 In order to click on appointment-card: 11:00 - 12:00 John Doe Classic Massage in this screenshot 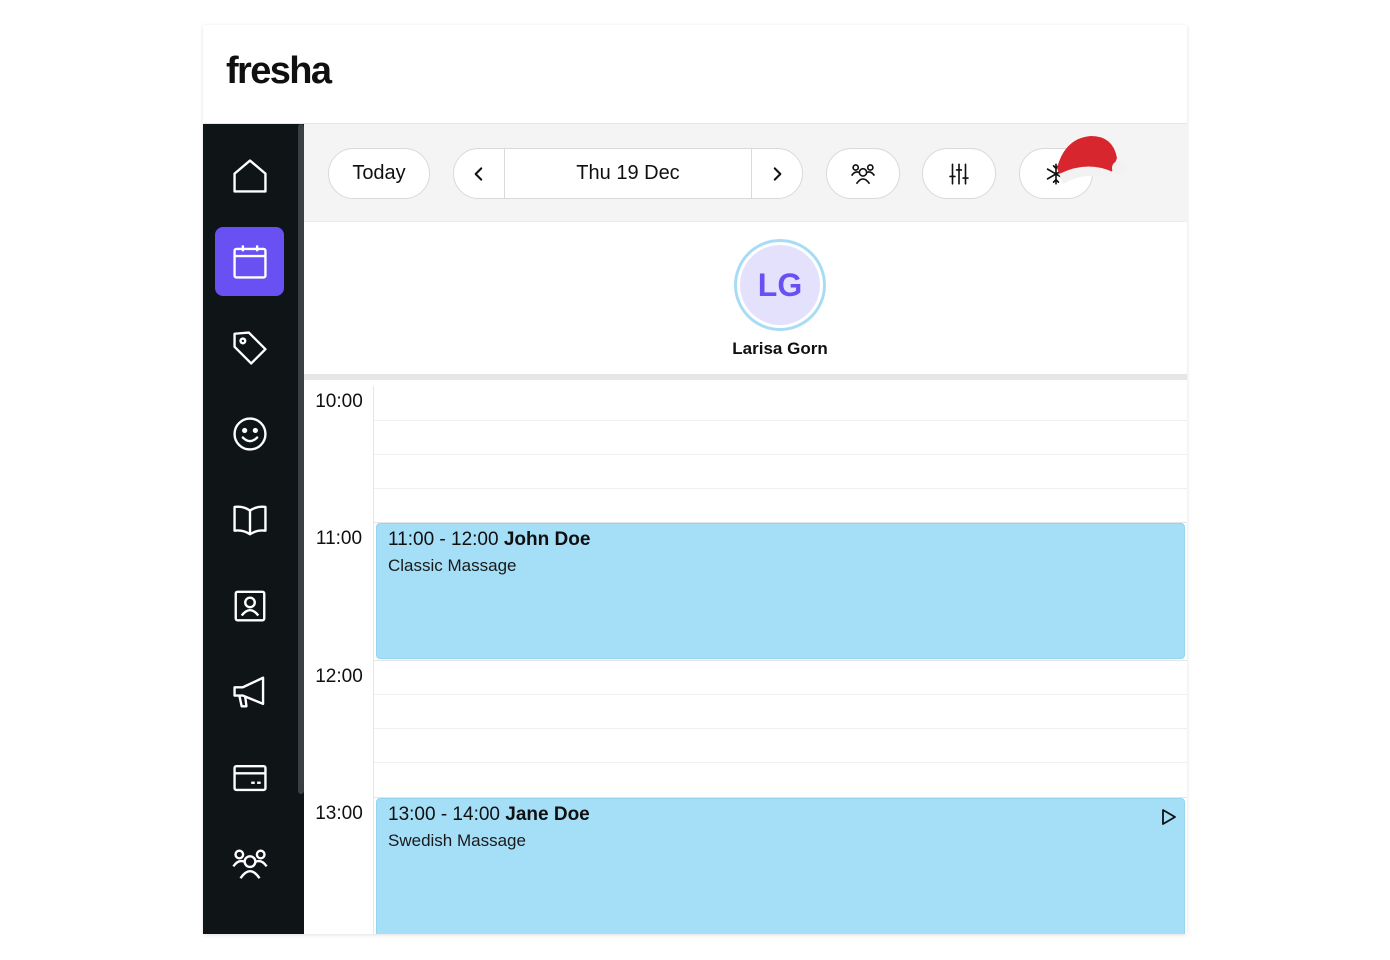, I will do `click(780, 591)`.